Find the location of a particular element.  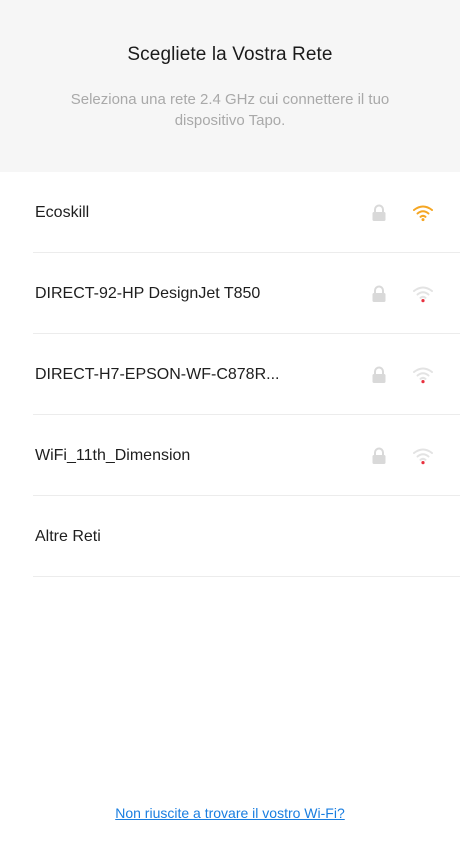

network-row-ecoskill: Ecoskill is located at coordinates (230, 212).